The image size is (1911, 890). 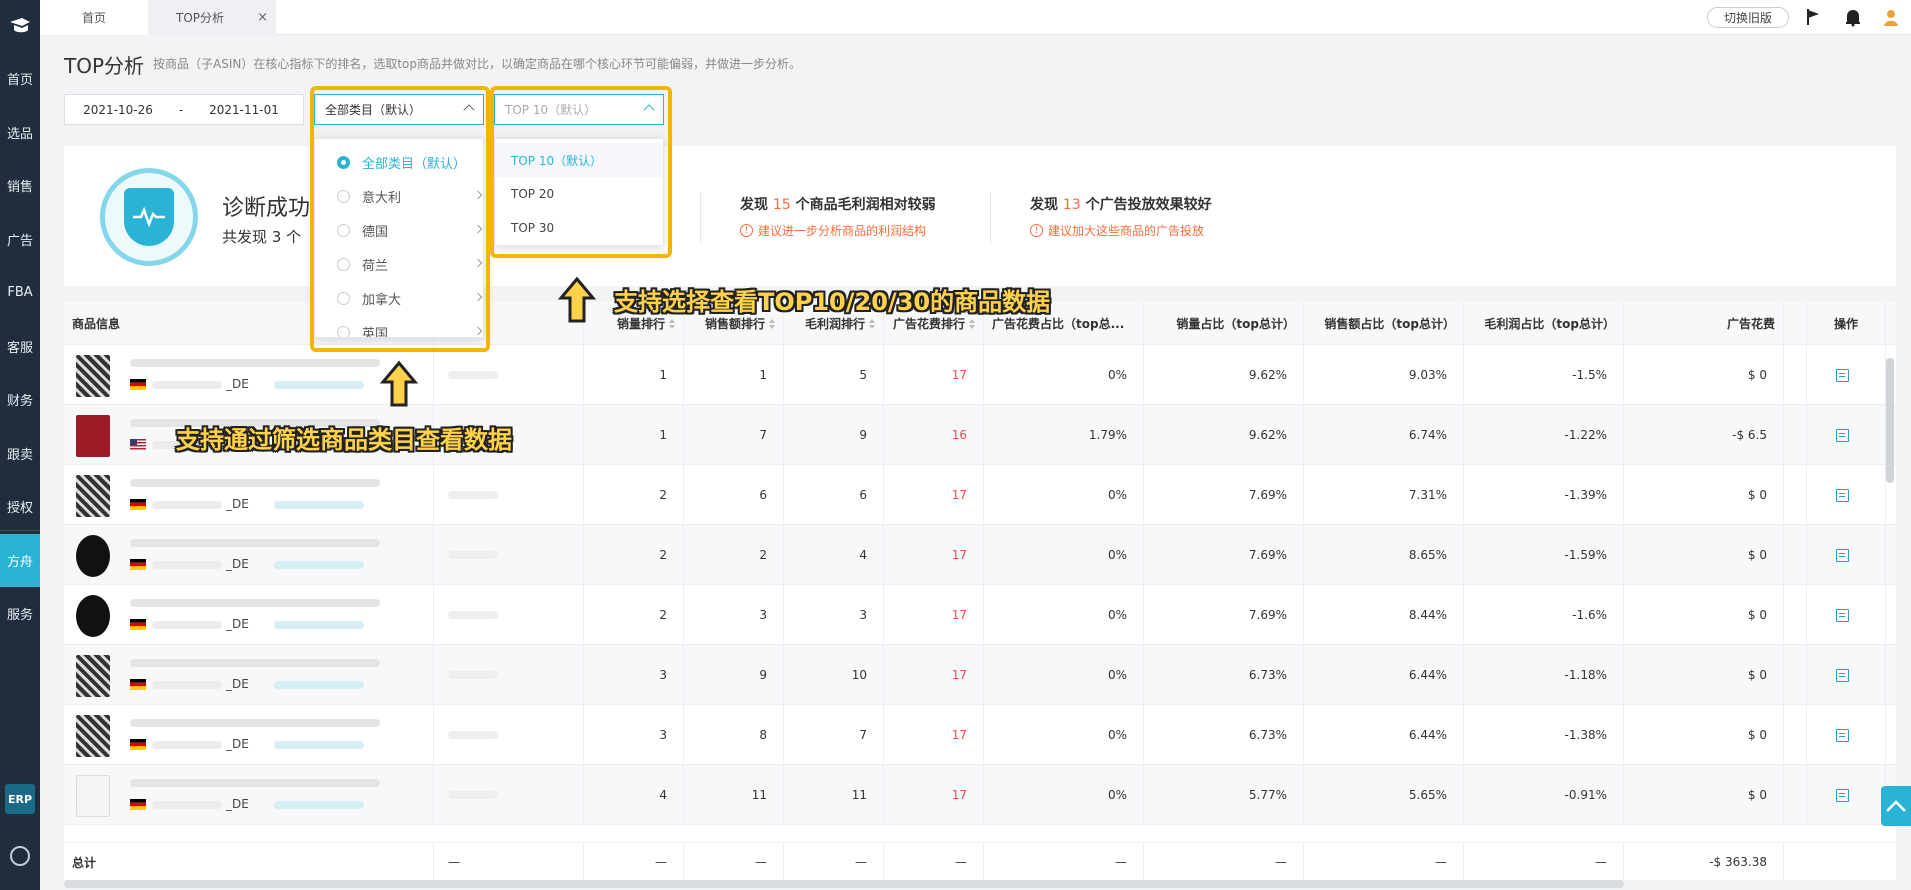 I want to click on sidebar-item: 首页, so click(x=20, y=79).